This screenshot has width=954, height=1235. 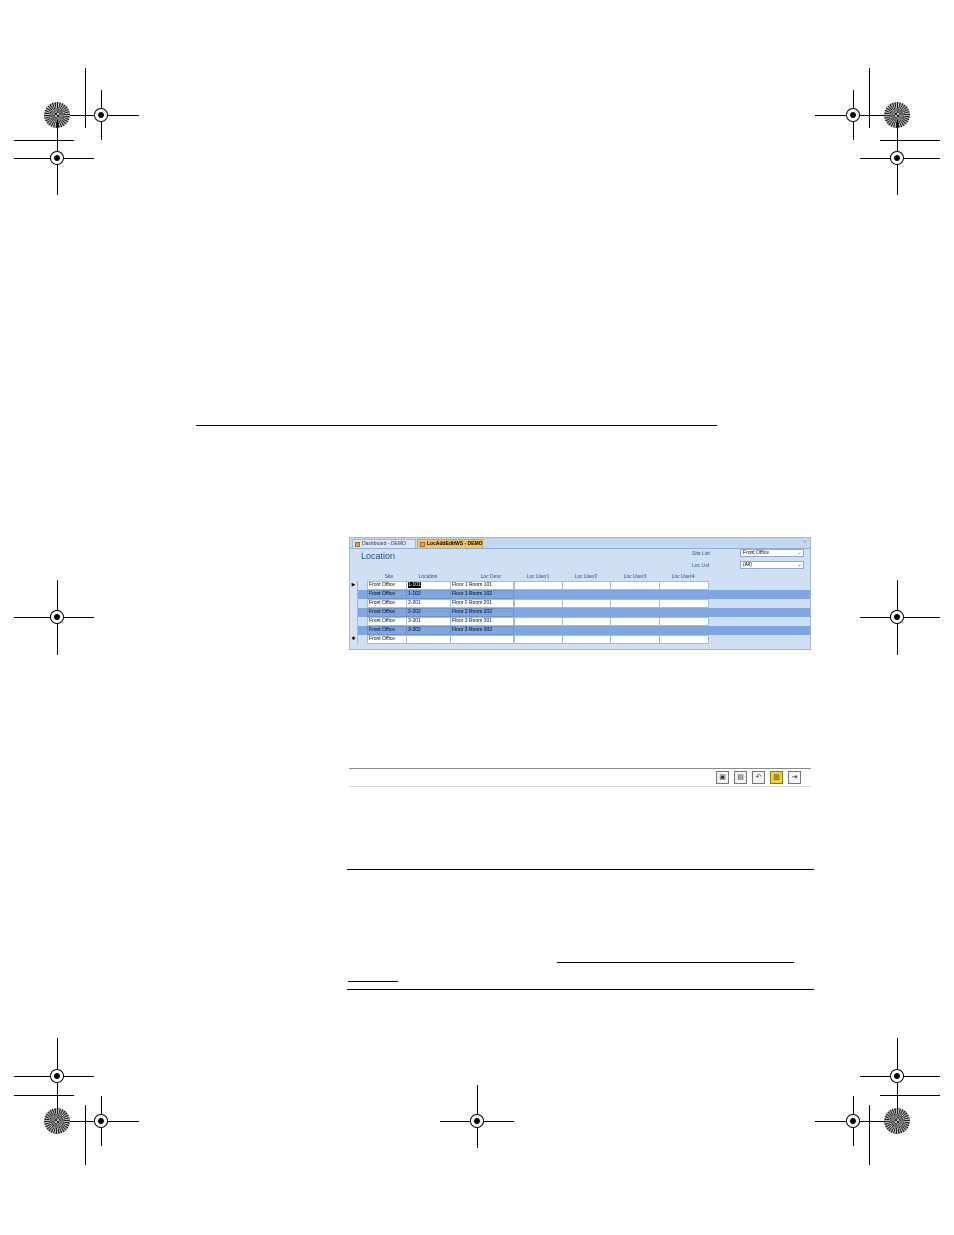 What do you see at coordinates (482, 585) in the screenshot?
I see `loc-desc-cell: Floor 1 Room 101` at bounding box center [482, 585].